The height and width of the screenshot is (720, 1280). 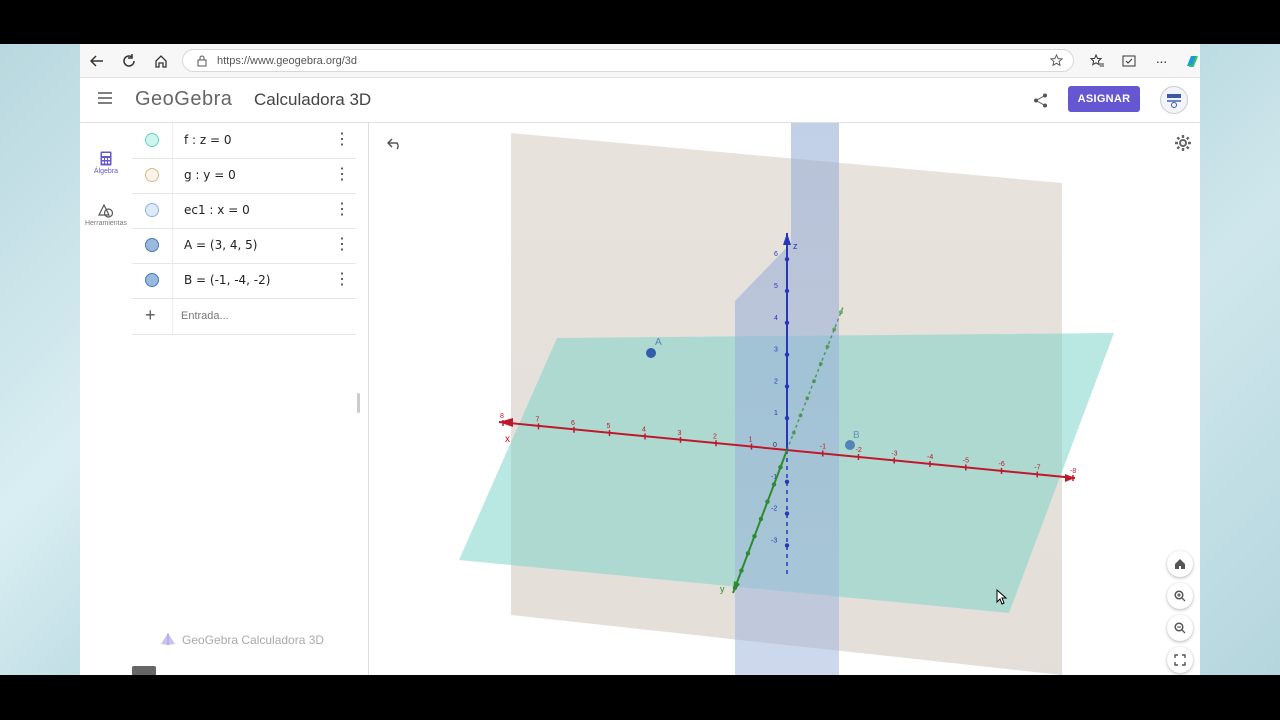 I want to click on x-tick-label: -1, so click(x=823, y=447).